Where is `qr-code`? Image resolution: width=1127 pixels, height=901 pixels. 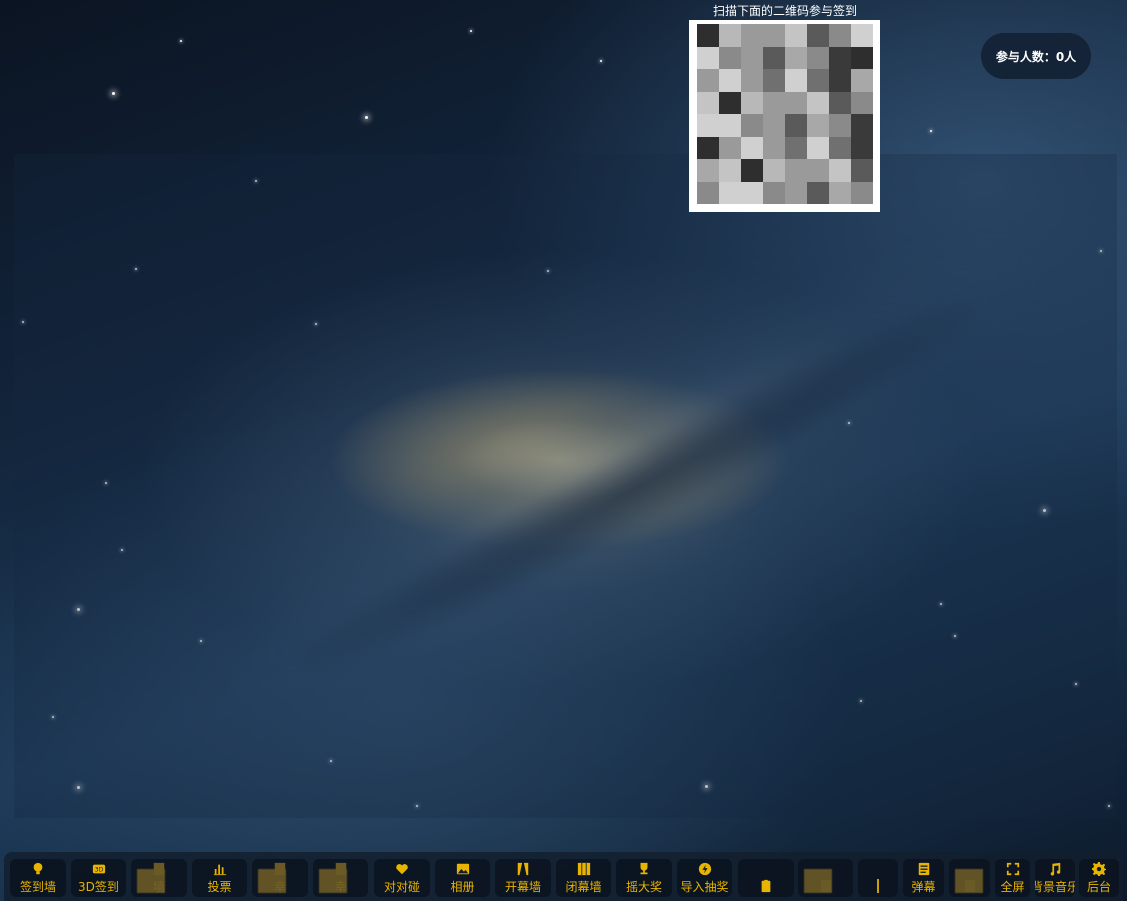 qr-code is located at coordinates (784, 116).